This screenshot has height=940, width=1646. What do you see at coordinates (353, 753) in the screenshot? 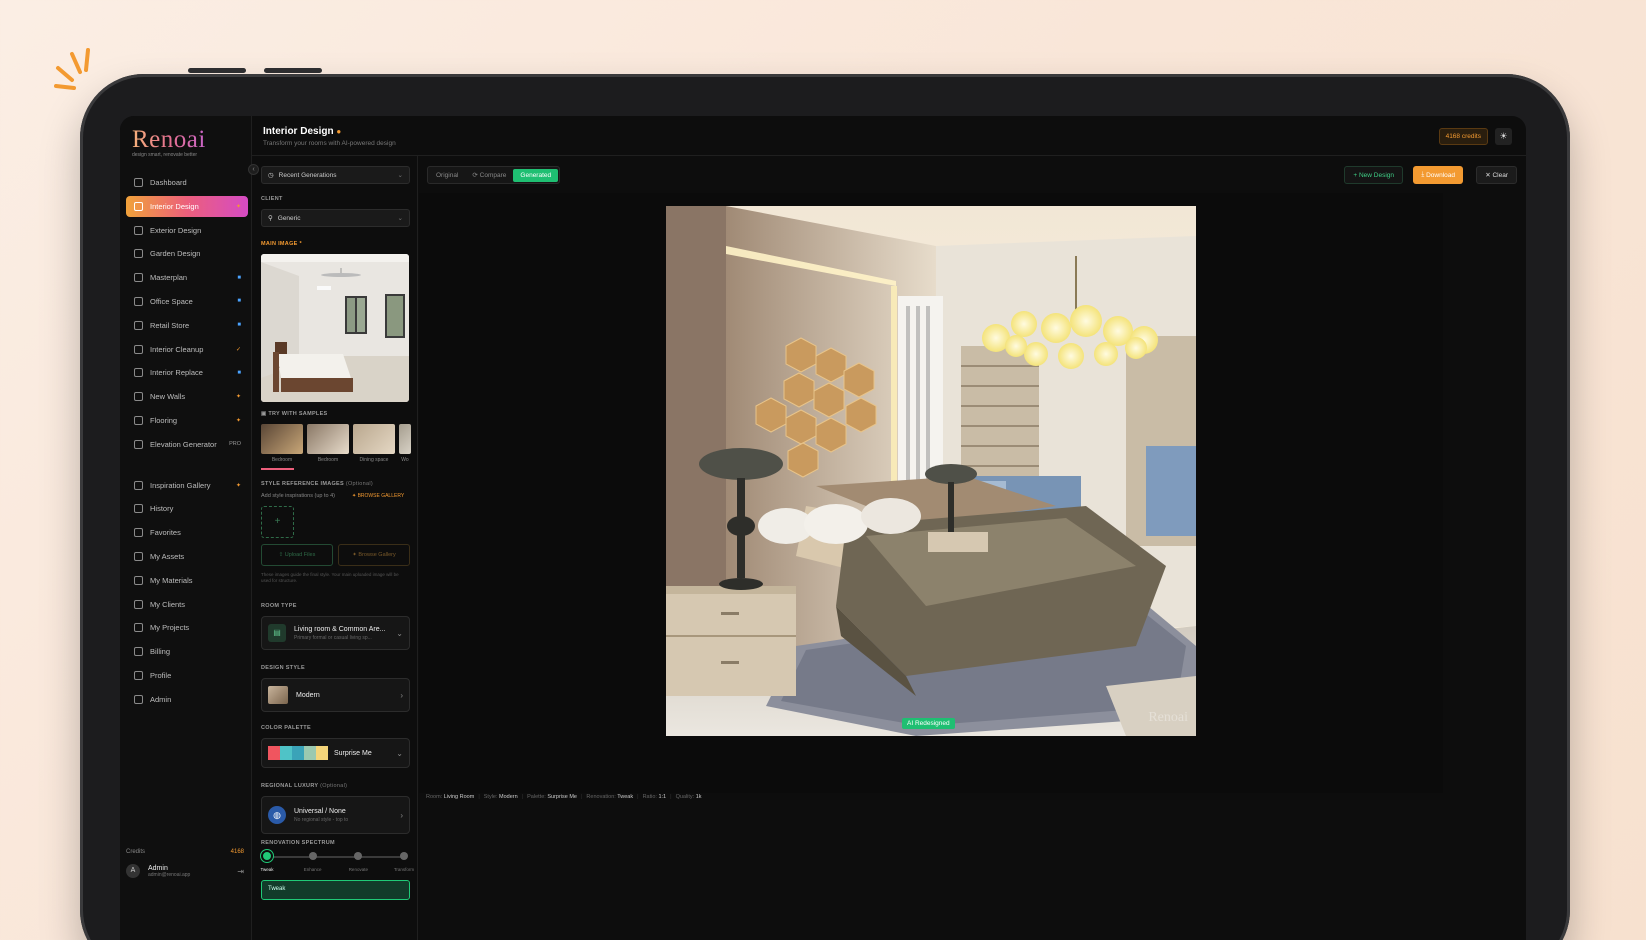
I see `color-palette-value: Surprise Me` at bounding box center [353, 753].